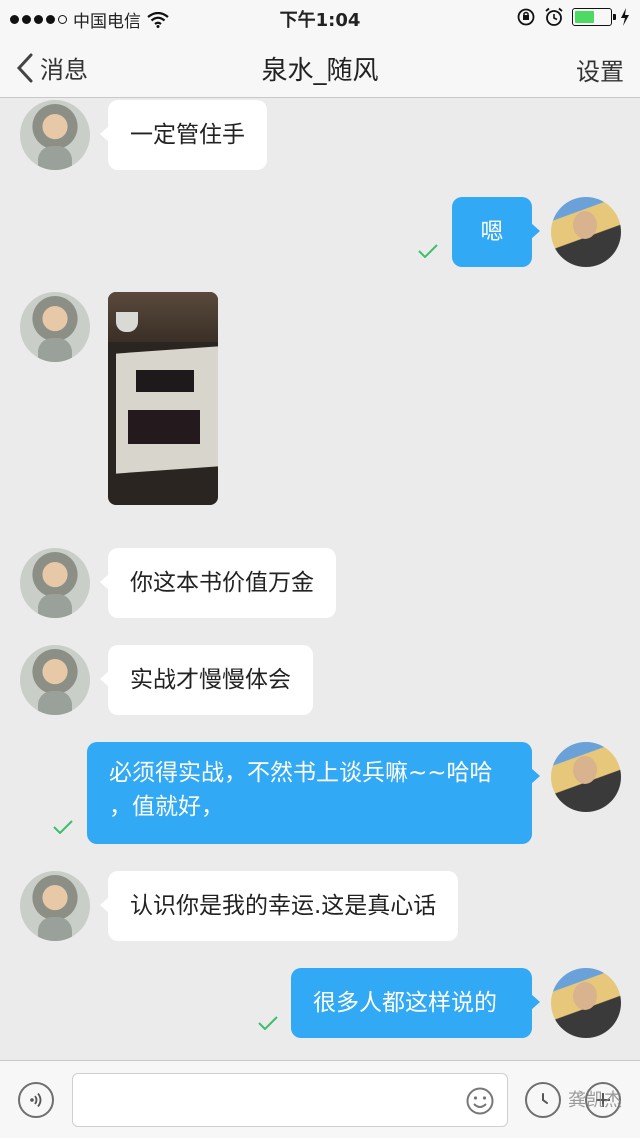 The height and width of the screenshot is (1138, 640). I want to click on nav-bar: 消息 泉水_随风 设置, so click(320, 67).